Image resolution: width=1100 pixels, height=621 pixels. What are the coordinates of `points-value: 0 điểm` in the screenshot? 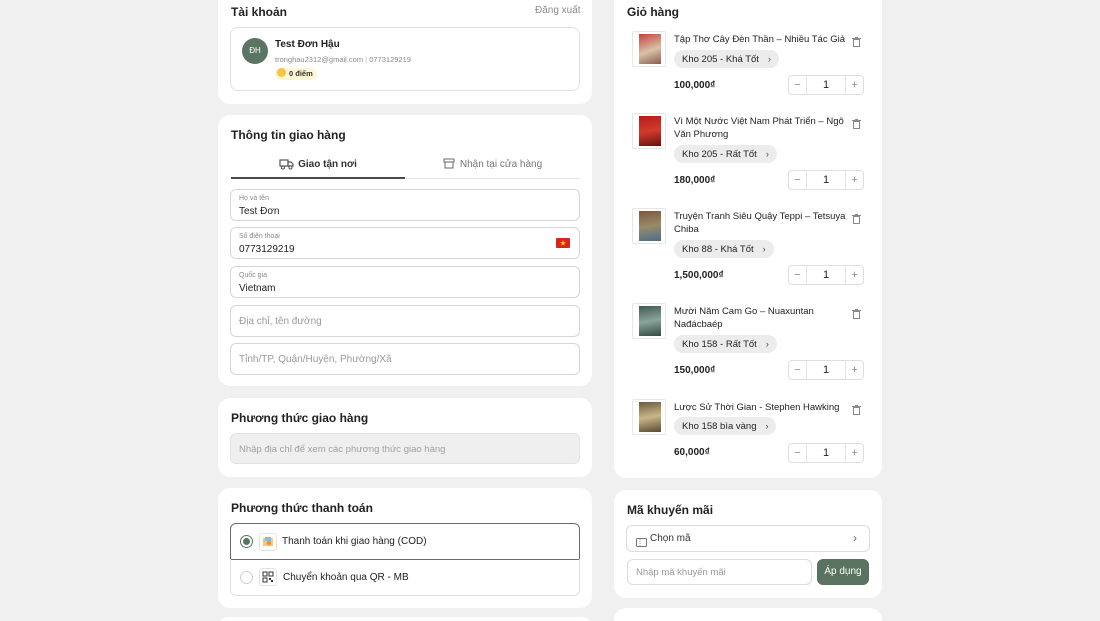 It's located at (301, 73).